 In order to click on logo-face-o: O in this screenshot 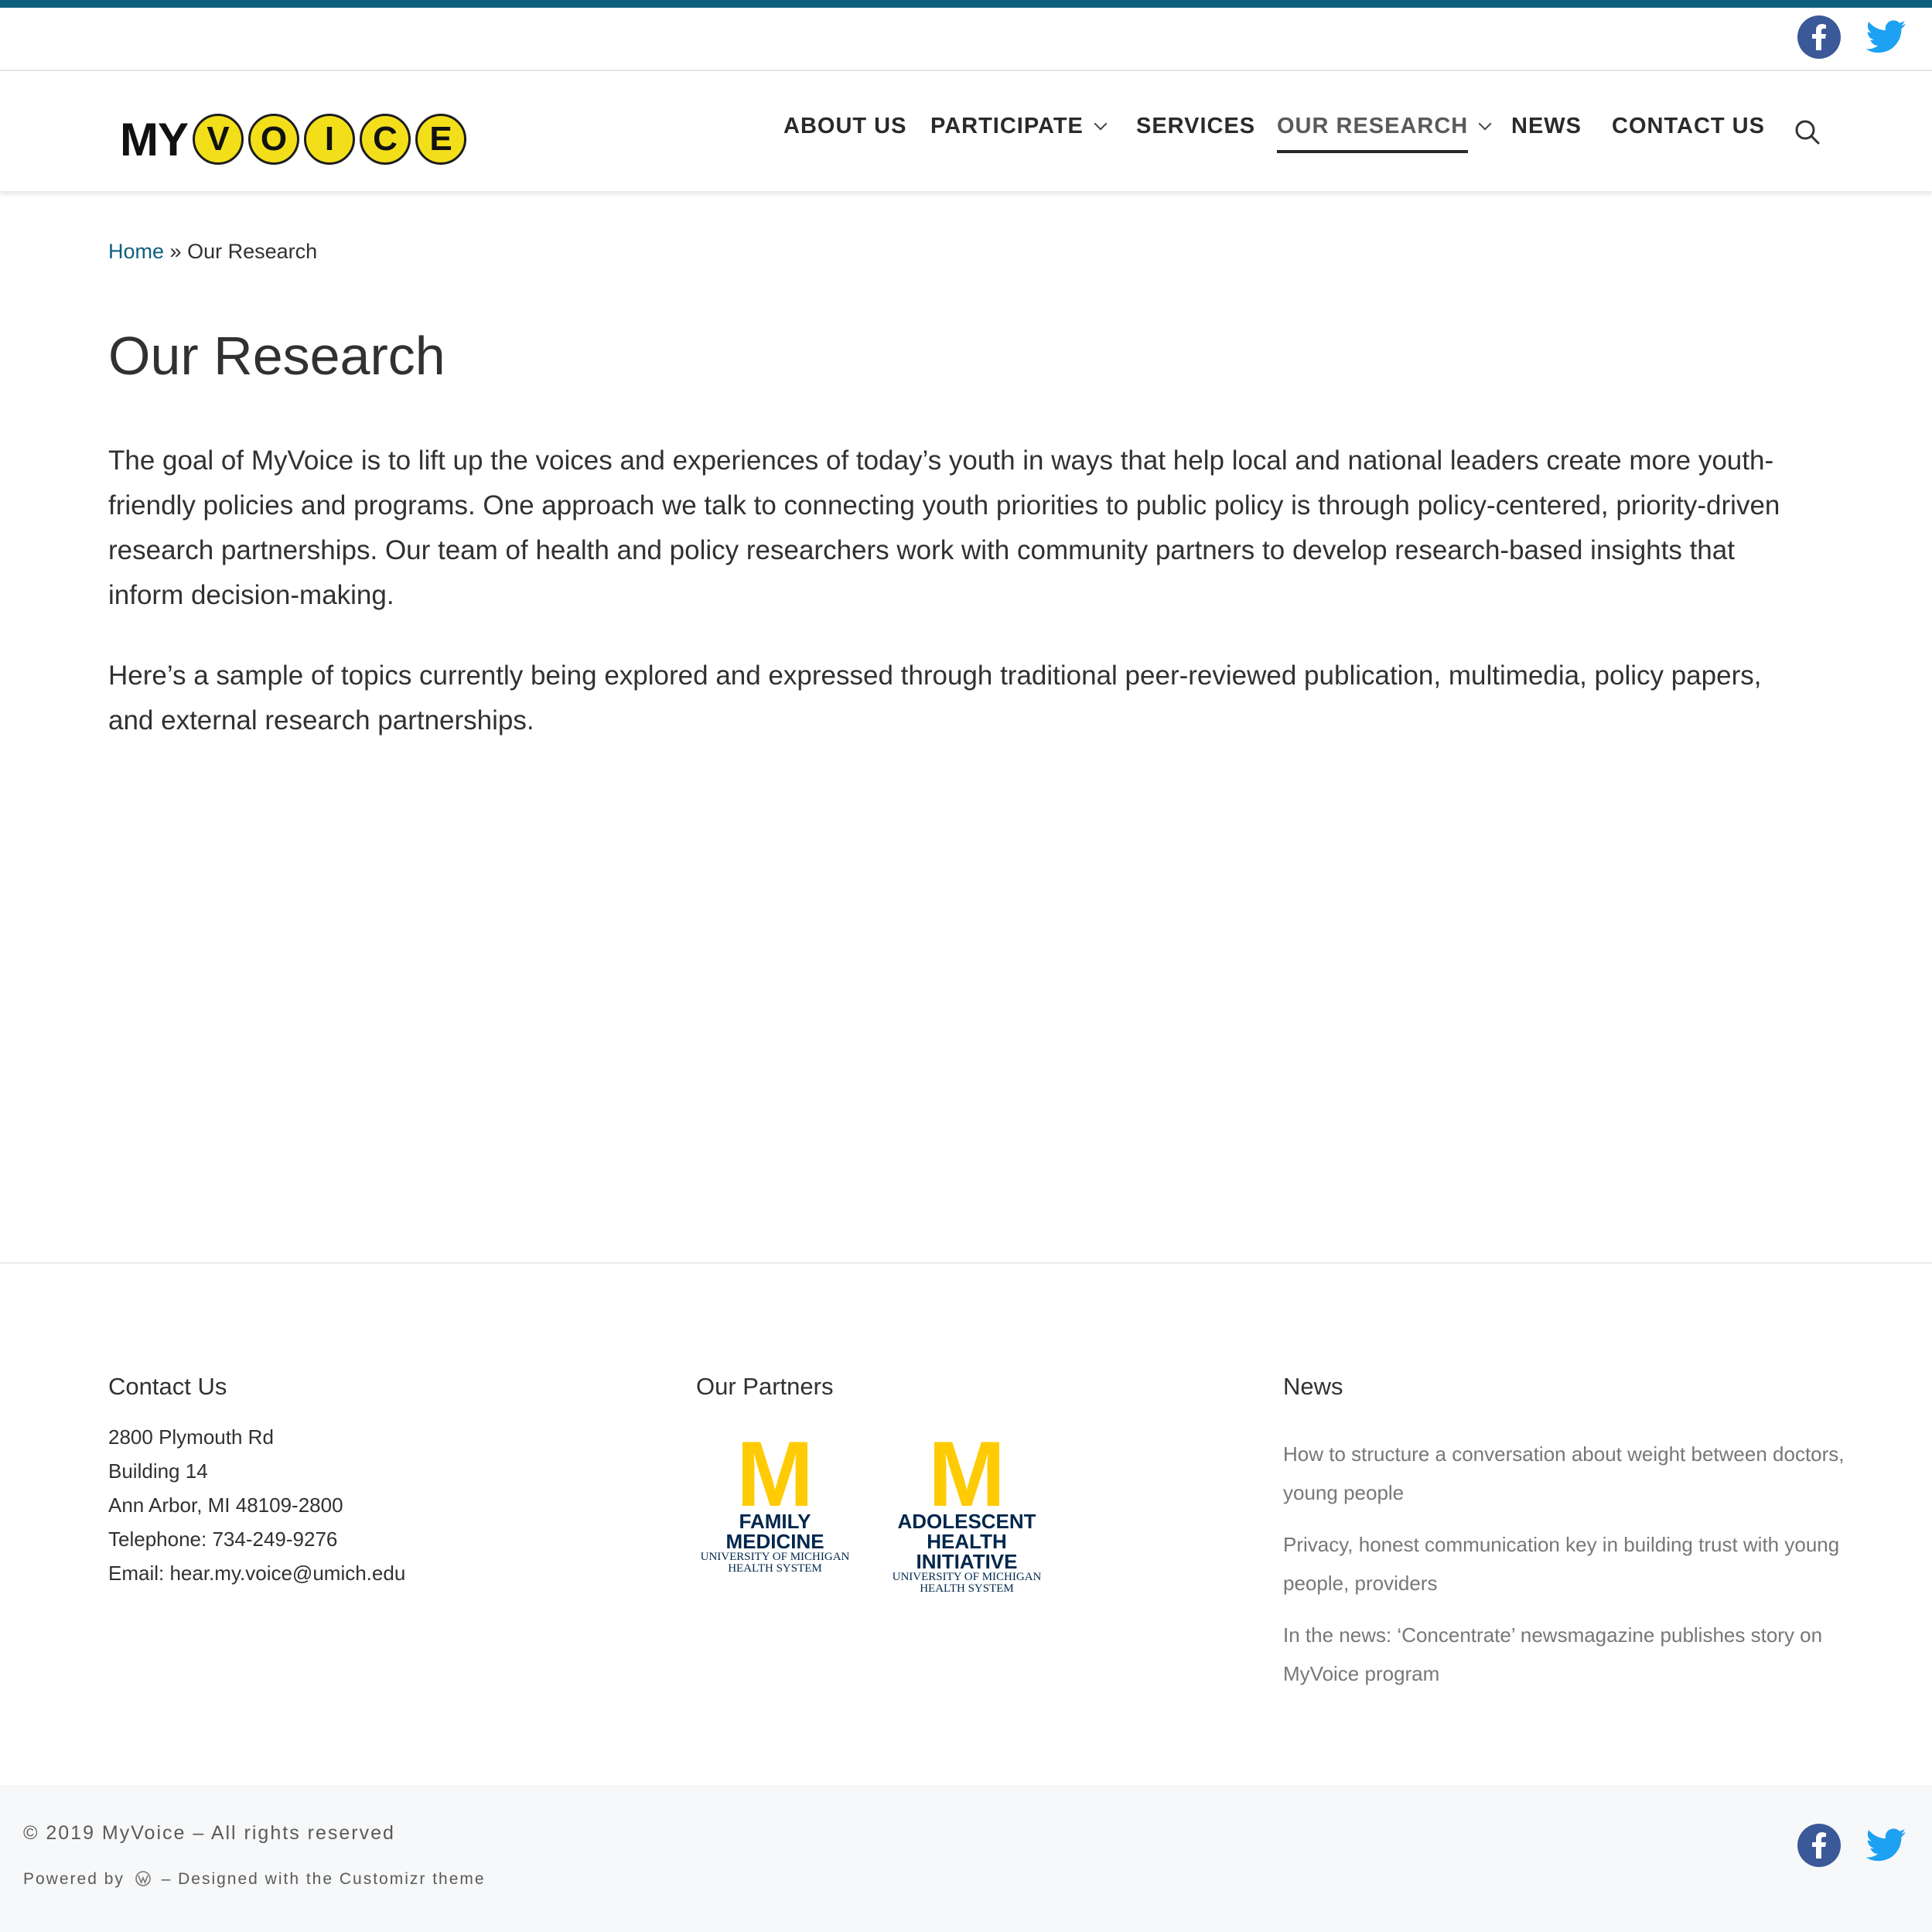, I will do `click(273, 139)`.